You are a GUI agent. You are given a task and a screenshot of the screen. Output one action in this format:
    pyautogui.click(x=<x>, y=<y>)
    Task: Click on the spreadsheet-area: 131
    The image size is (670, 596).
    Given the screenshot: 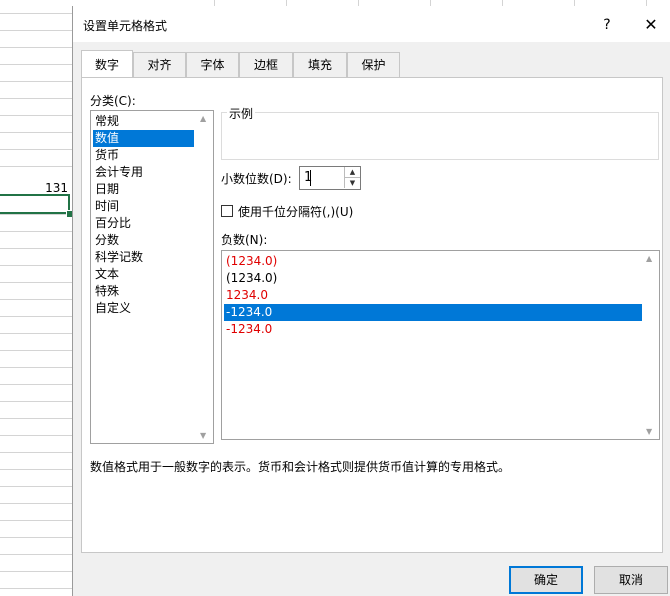 What is the action you would take?
    pyautogui.click(x=36, y=298)
    